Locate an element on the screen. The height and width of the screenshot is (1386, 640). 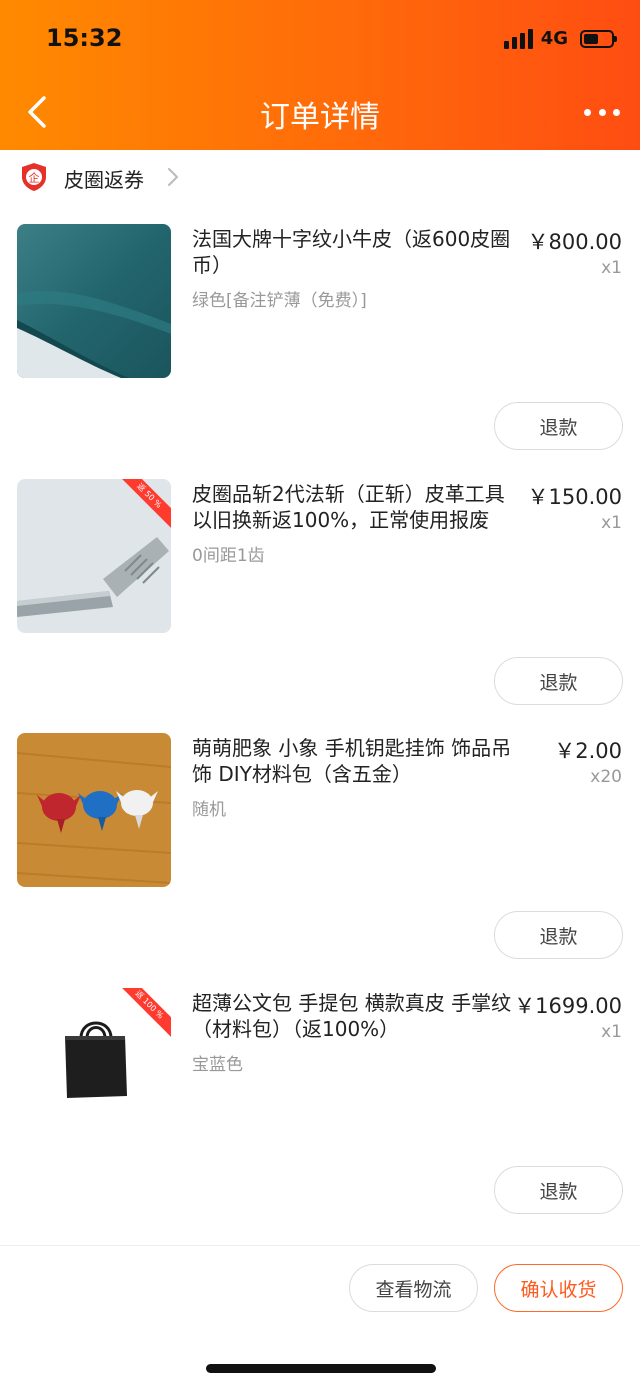
more-dots-icon is located at coordinates (587, 112).